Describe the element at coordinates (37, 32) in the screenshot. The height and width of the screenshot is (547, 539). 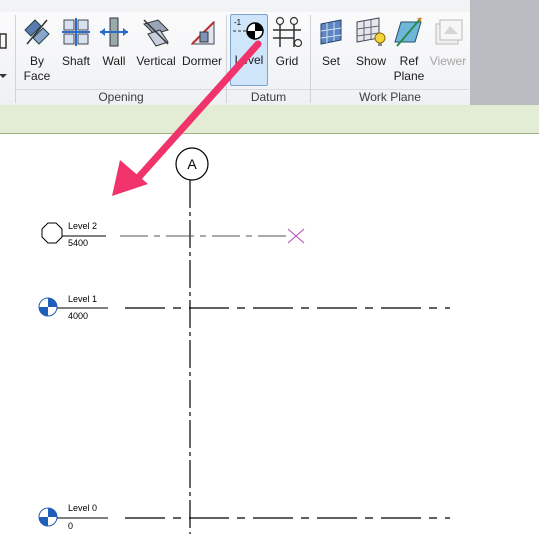
I see `by-face-icon` at that location.